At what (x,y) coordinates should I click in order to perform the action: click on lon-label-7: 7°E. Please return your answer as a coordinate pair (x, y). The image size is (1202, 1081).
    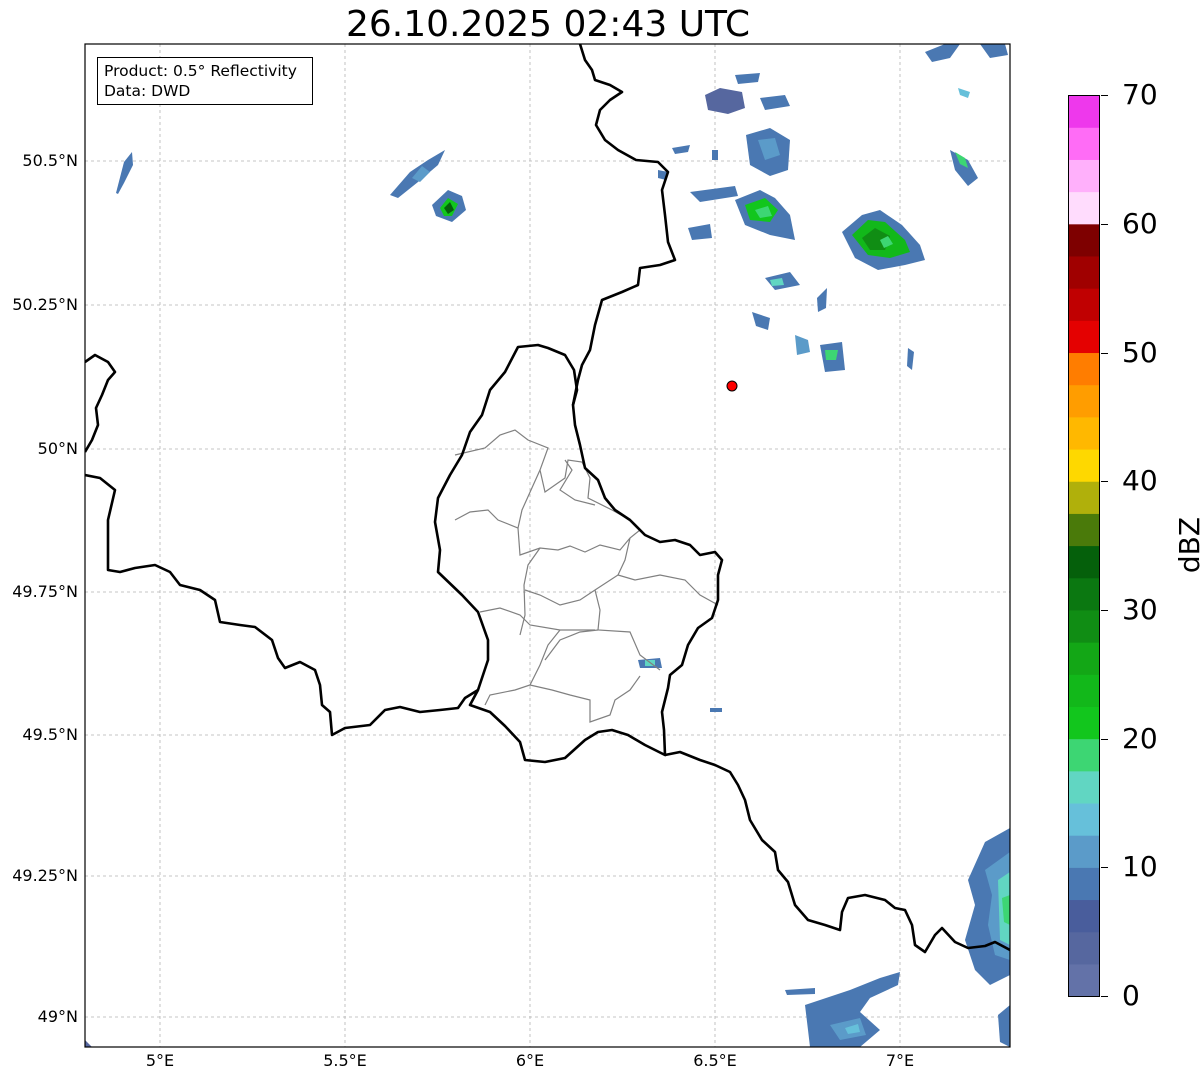
    Looking at the image, I should click on (900, 1060).